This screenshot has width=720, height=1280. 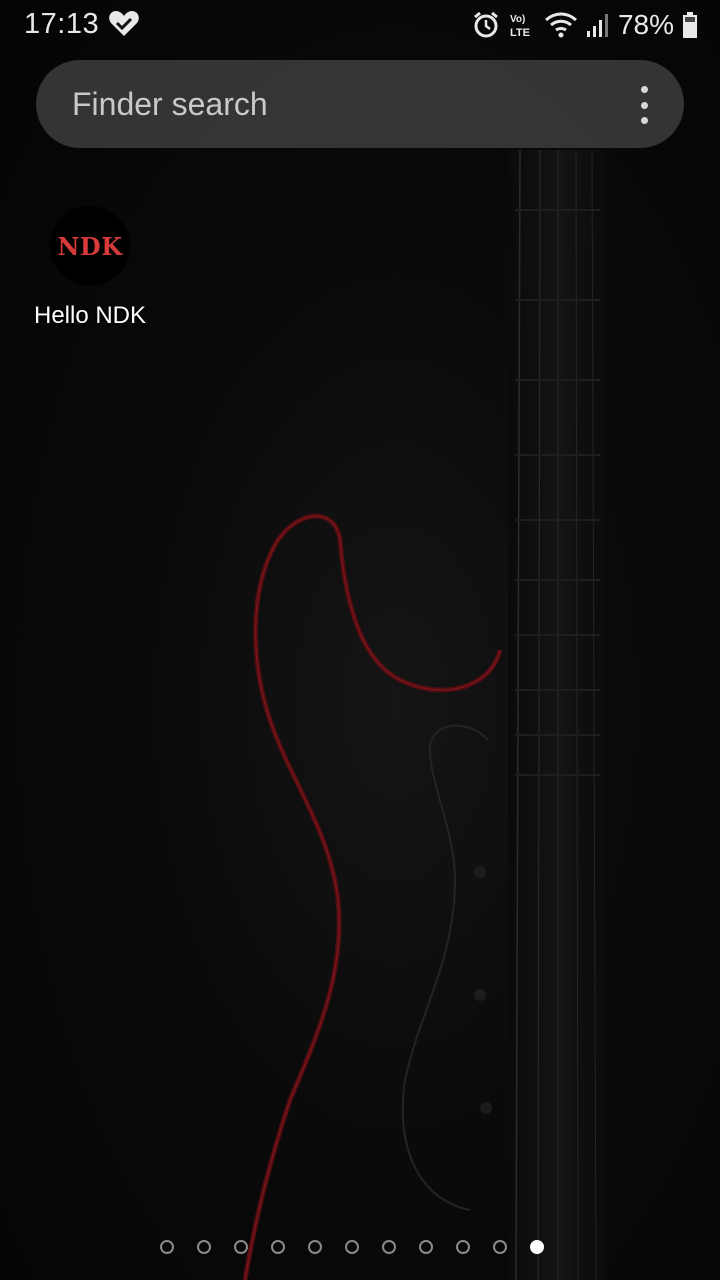 I want to click on status-icons: Vo) LTE 78%, so click(x=585, y=25).